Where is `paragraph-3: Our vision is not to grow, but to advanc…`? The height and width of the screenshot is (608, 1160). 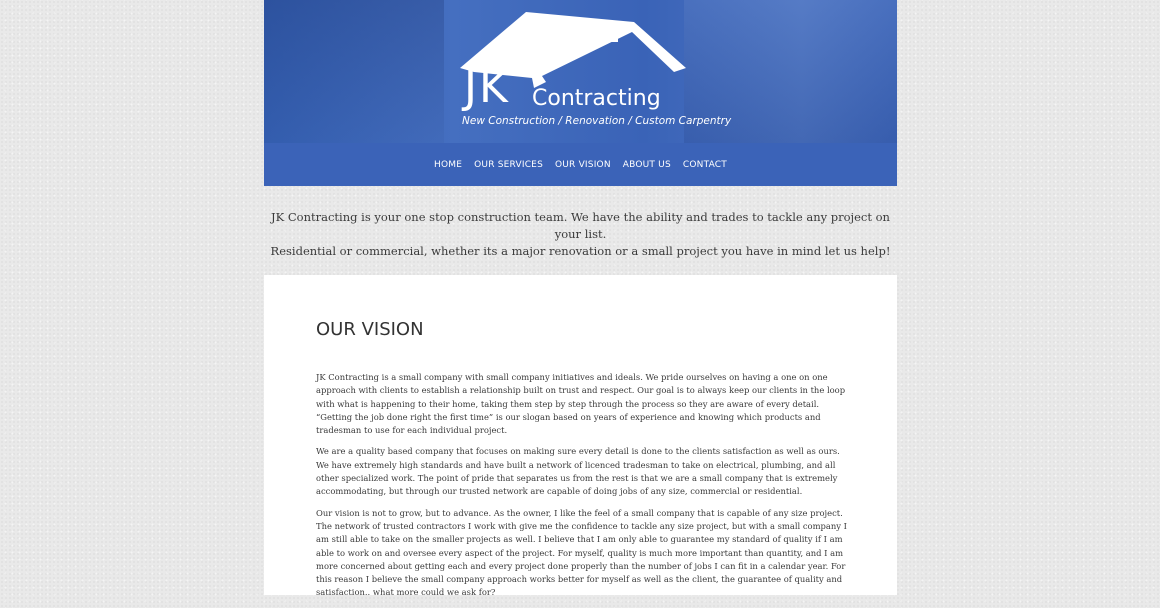 paragraph-3: Our vision is not to grow, but to advanc… is located at coordinates (581, 552).